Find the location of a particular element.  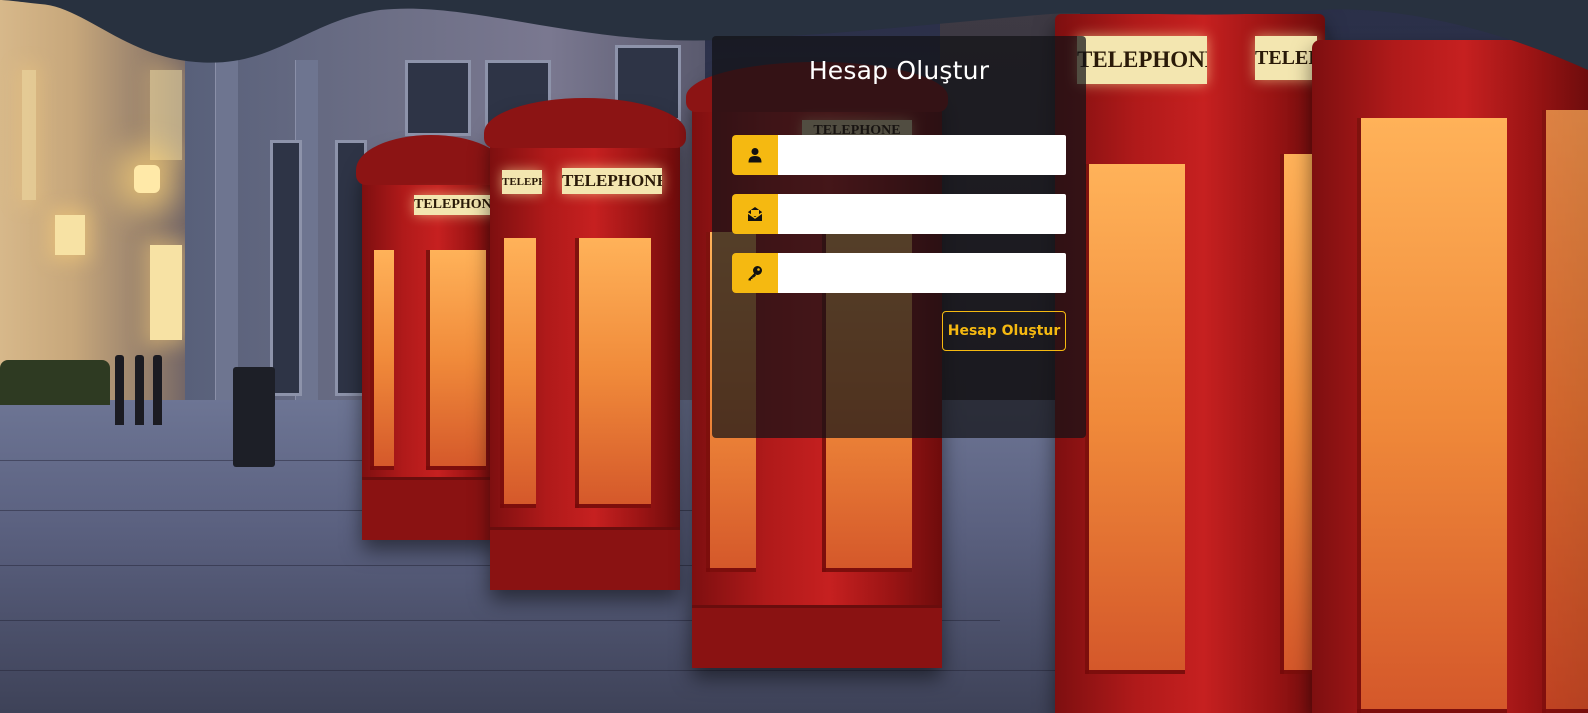

street-lamp is located at coordinates (147, 179).